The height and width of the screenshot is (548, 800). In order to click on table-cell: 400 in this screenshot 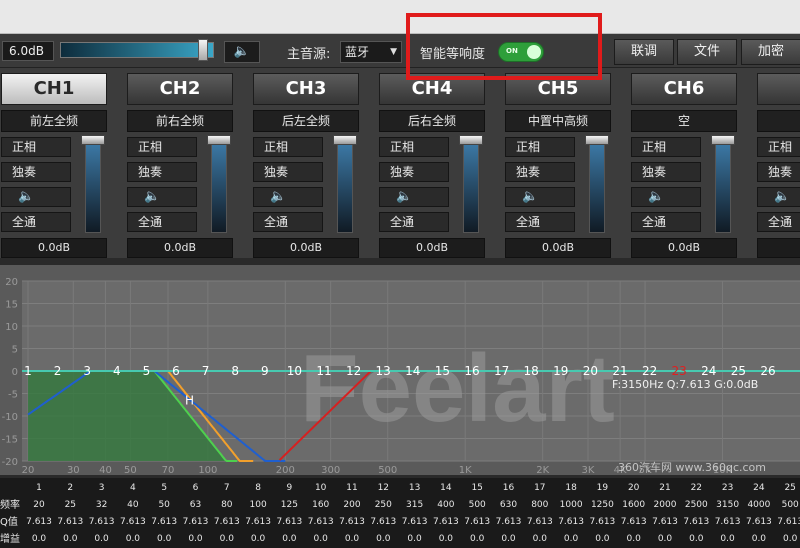, I will do `click(446, 505)`.